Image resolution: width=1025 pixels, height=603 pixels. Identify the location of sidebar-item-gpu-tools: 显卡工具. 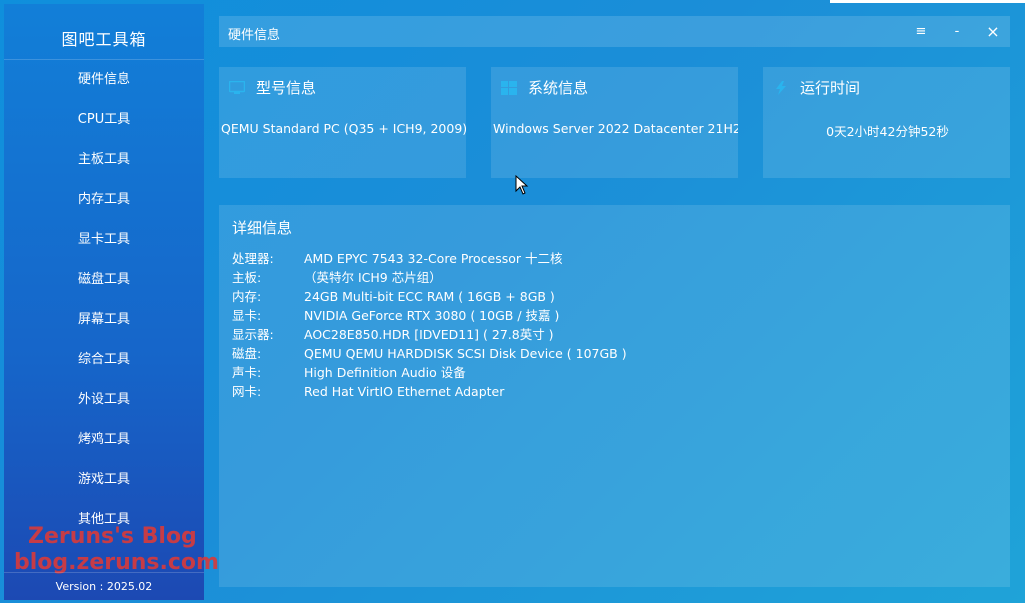
(104, 244).